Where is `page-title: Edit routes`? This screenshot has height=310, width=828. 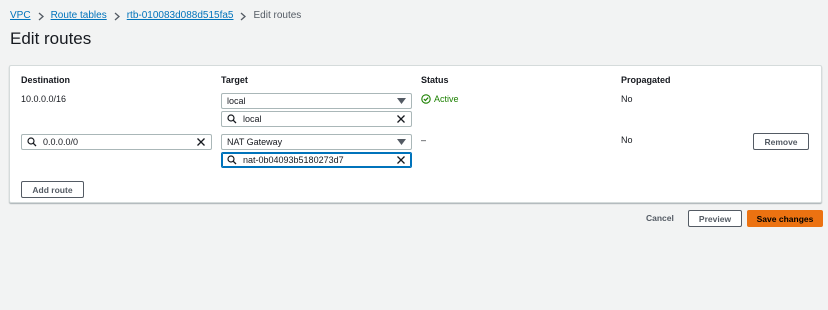 page-title: Edit routes is located at coordinates (51, 38).